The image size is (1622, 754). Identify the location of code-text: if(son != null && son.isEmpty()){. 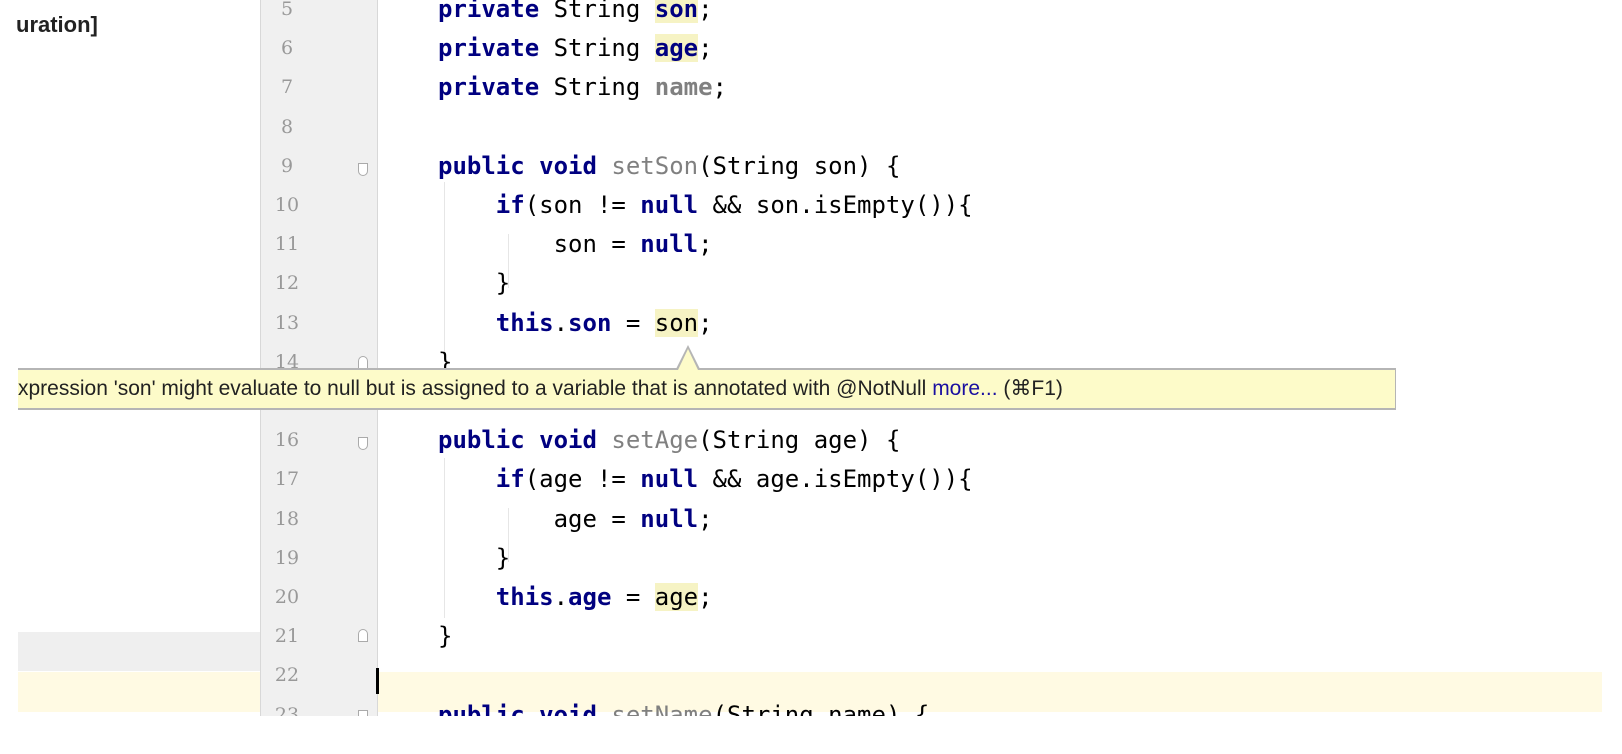
(705, 205).